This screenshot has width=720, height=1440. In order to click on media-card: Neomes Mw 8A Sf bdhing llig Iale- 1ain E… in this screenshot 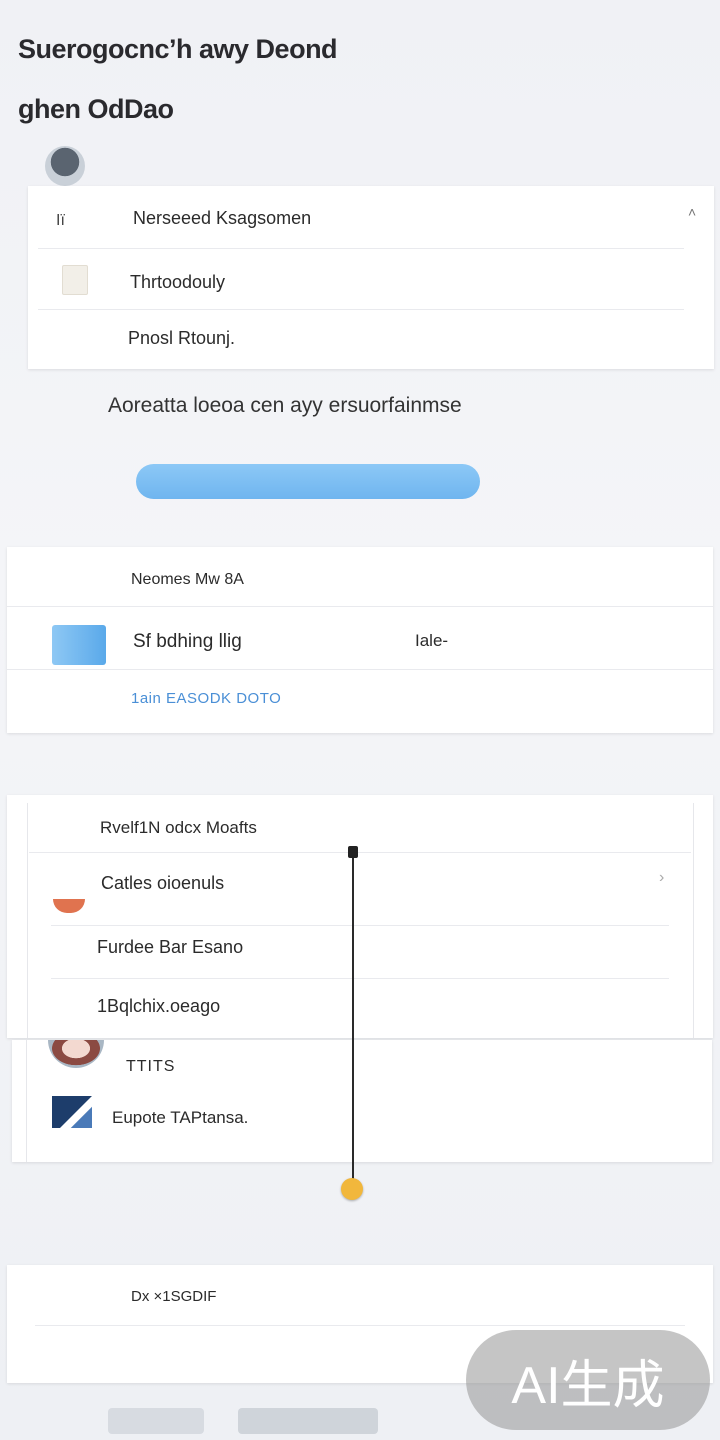, I will do `click(360, 640)`.